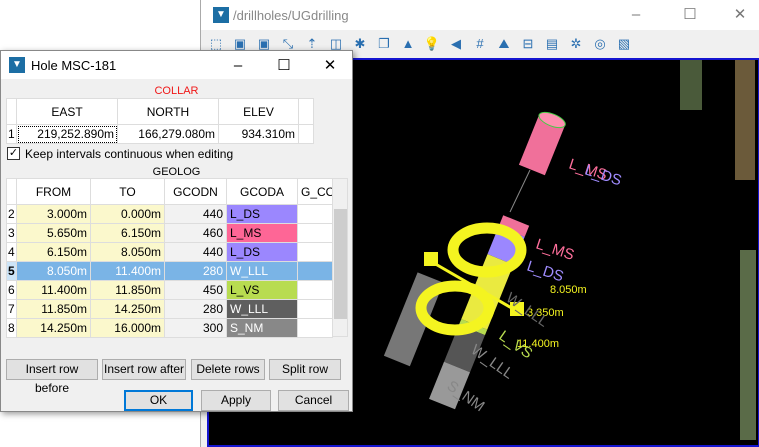 The width and height of the screenshot is (759, 447). Describe the element at coordinates (11, 290) in the screenshot. I see `row-number: 6` at that location.